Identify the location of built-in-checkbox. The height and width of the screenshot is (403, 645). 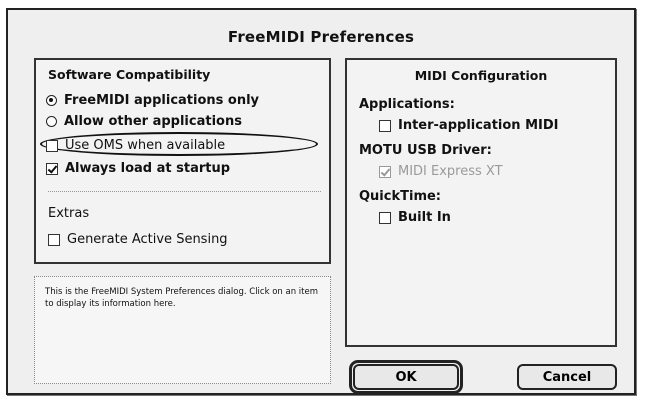
(385, 217).